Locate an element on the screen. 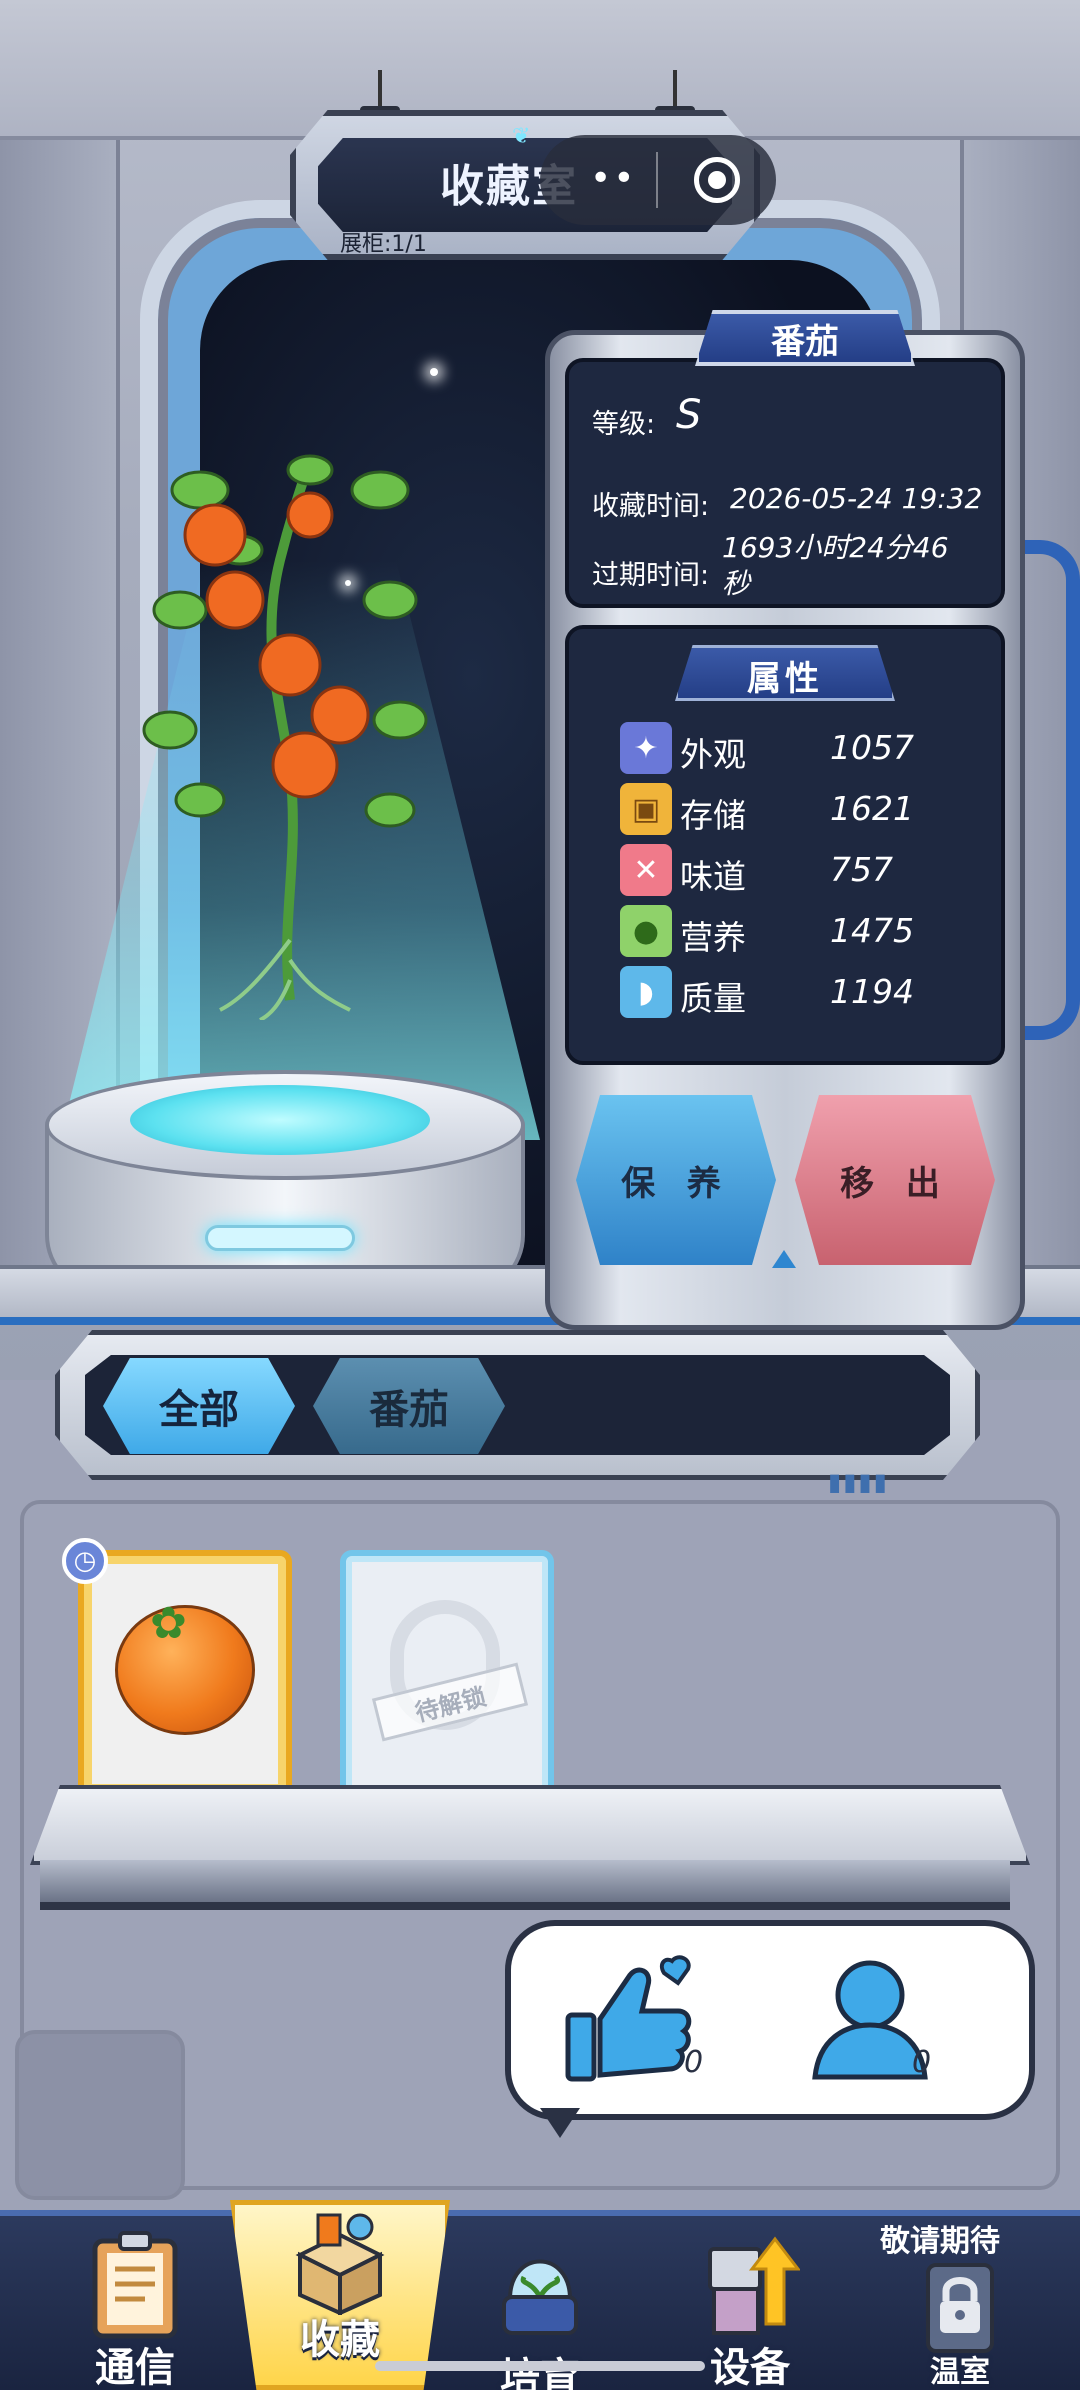 Image resolution: width=1080 pixels, height=2390 pixels. pedestal-glow is located at coordinates (280, 1120).